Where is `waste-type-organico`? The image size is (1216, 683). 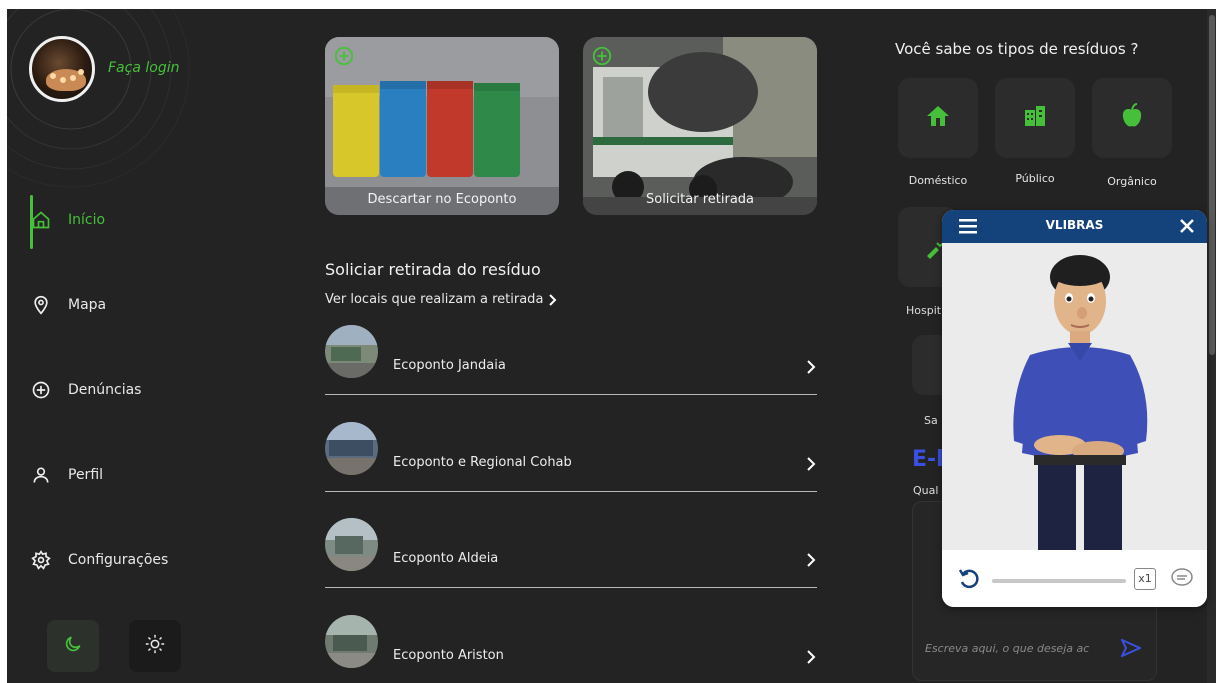 waste-type-organico is located at coordinates (1132, 118).